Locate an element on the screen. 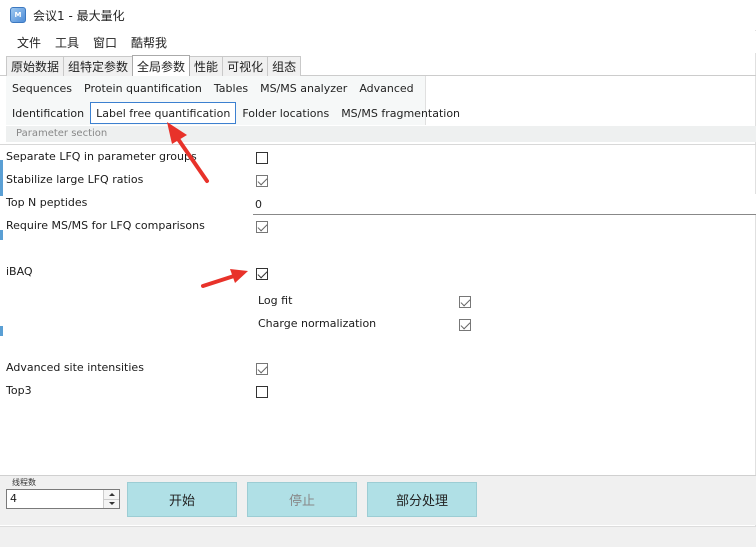 This screenshot has width=756, height=547. partial-processing-button: 部分处理 is located at coordinates (422, 499).